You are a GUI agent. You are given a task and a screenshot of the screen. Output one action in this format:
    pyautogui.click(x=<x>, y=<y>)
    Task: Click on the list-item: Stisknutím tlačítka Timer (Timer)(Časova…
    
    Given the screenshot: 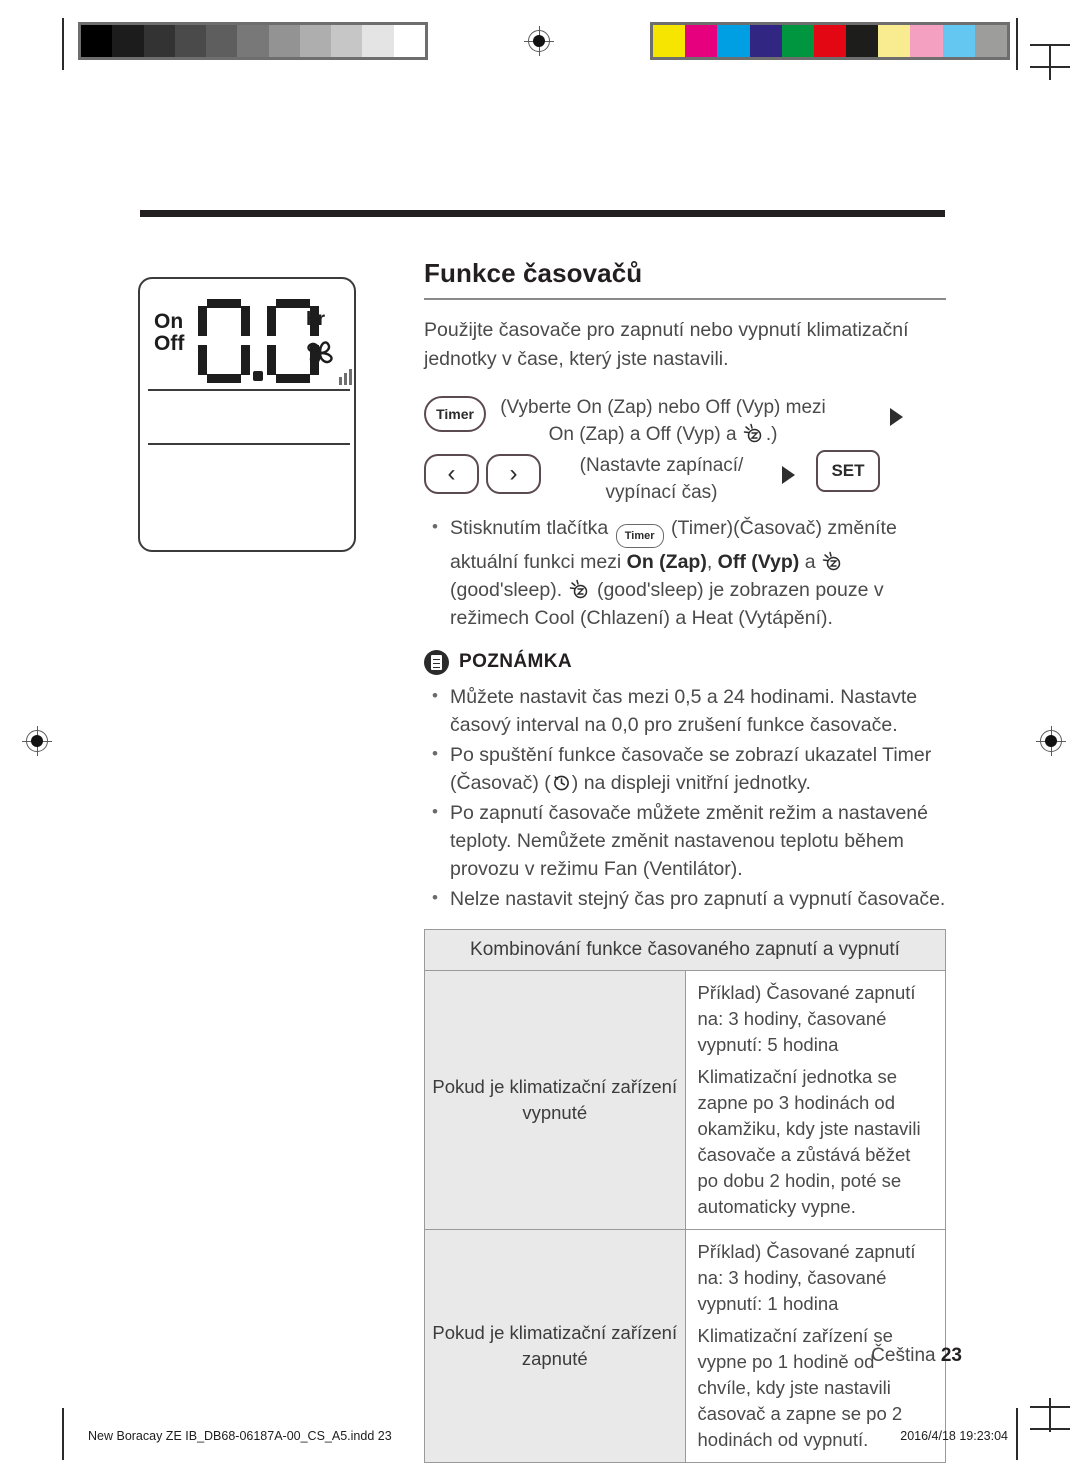 What is the action you would take?
    pyautogui.click(x=685, y=572)
    